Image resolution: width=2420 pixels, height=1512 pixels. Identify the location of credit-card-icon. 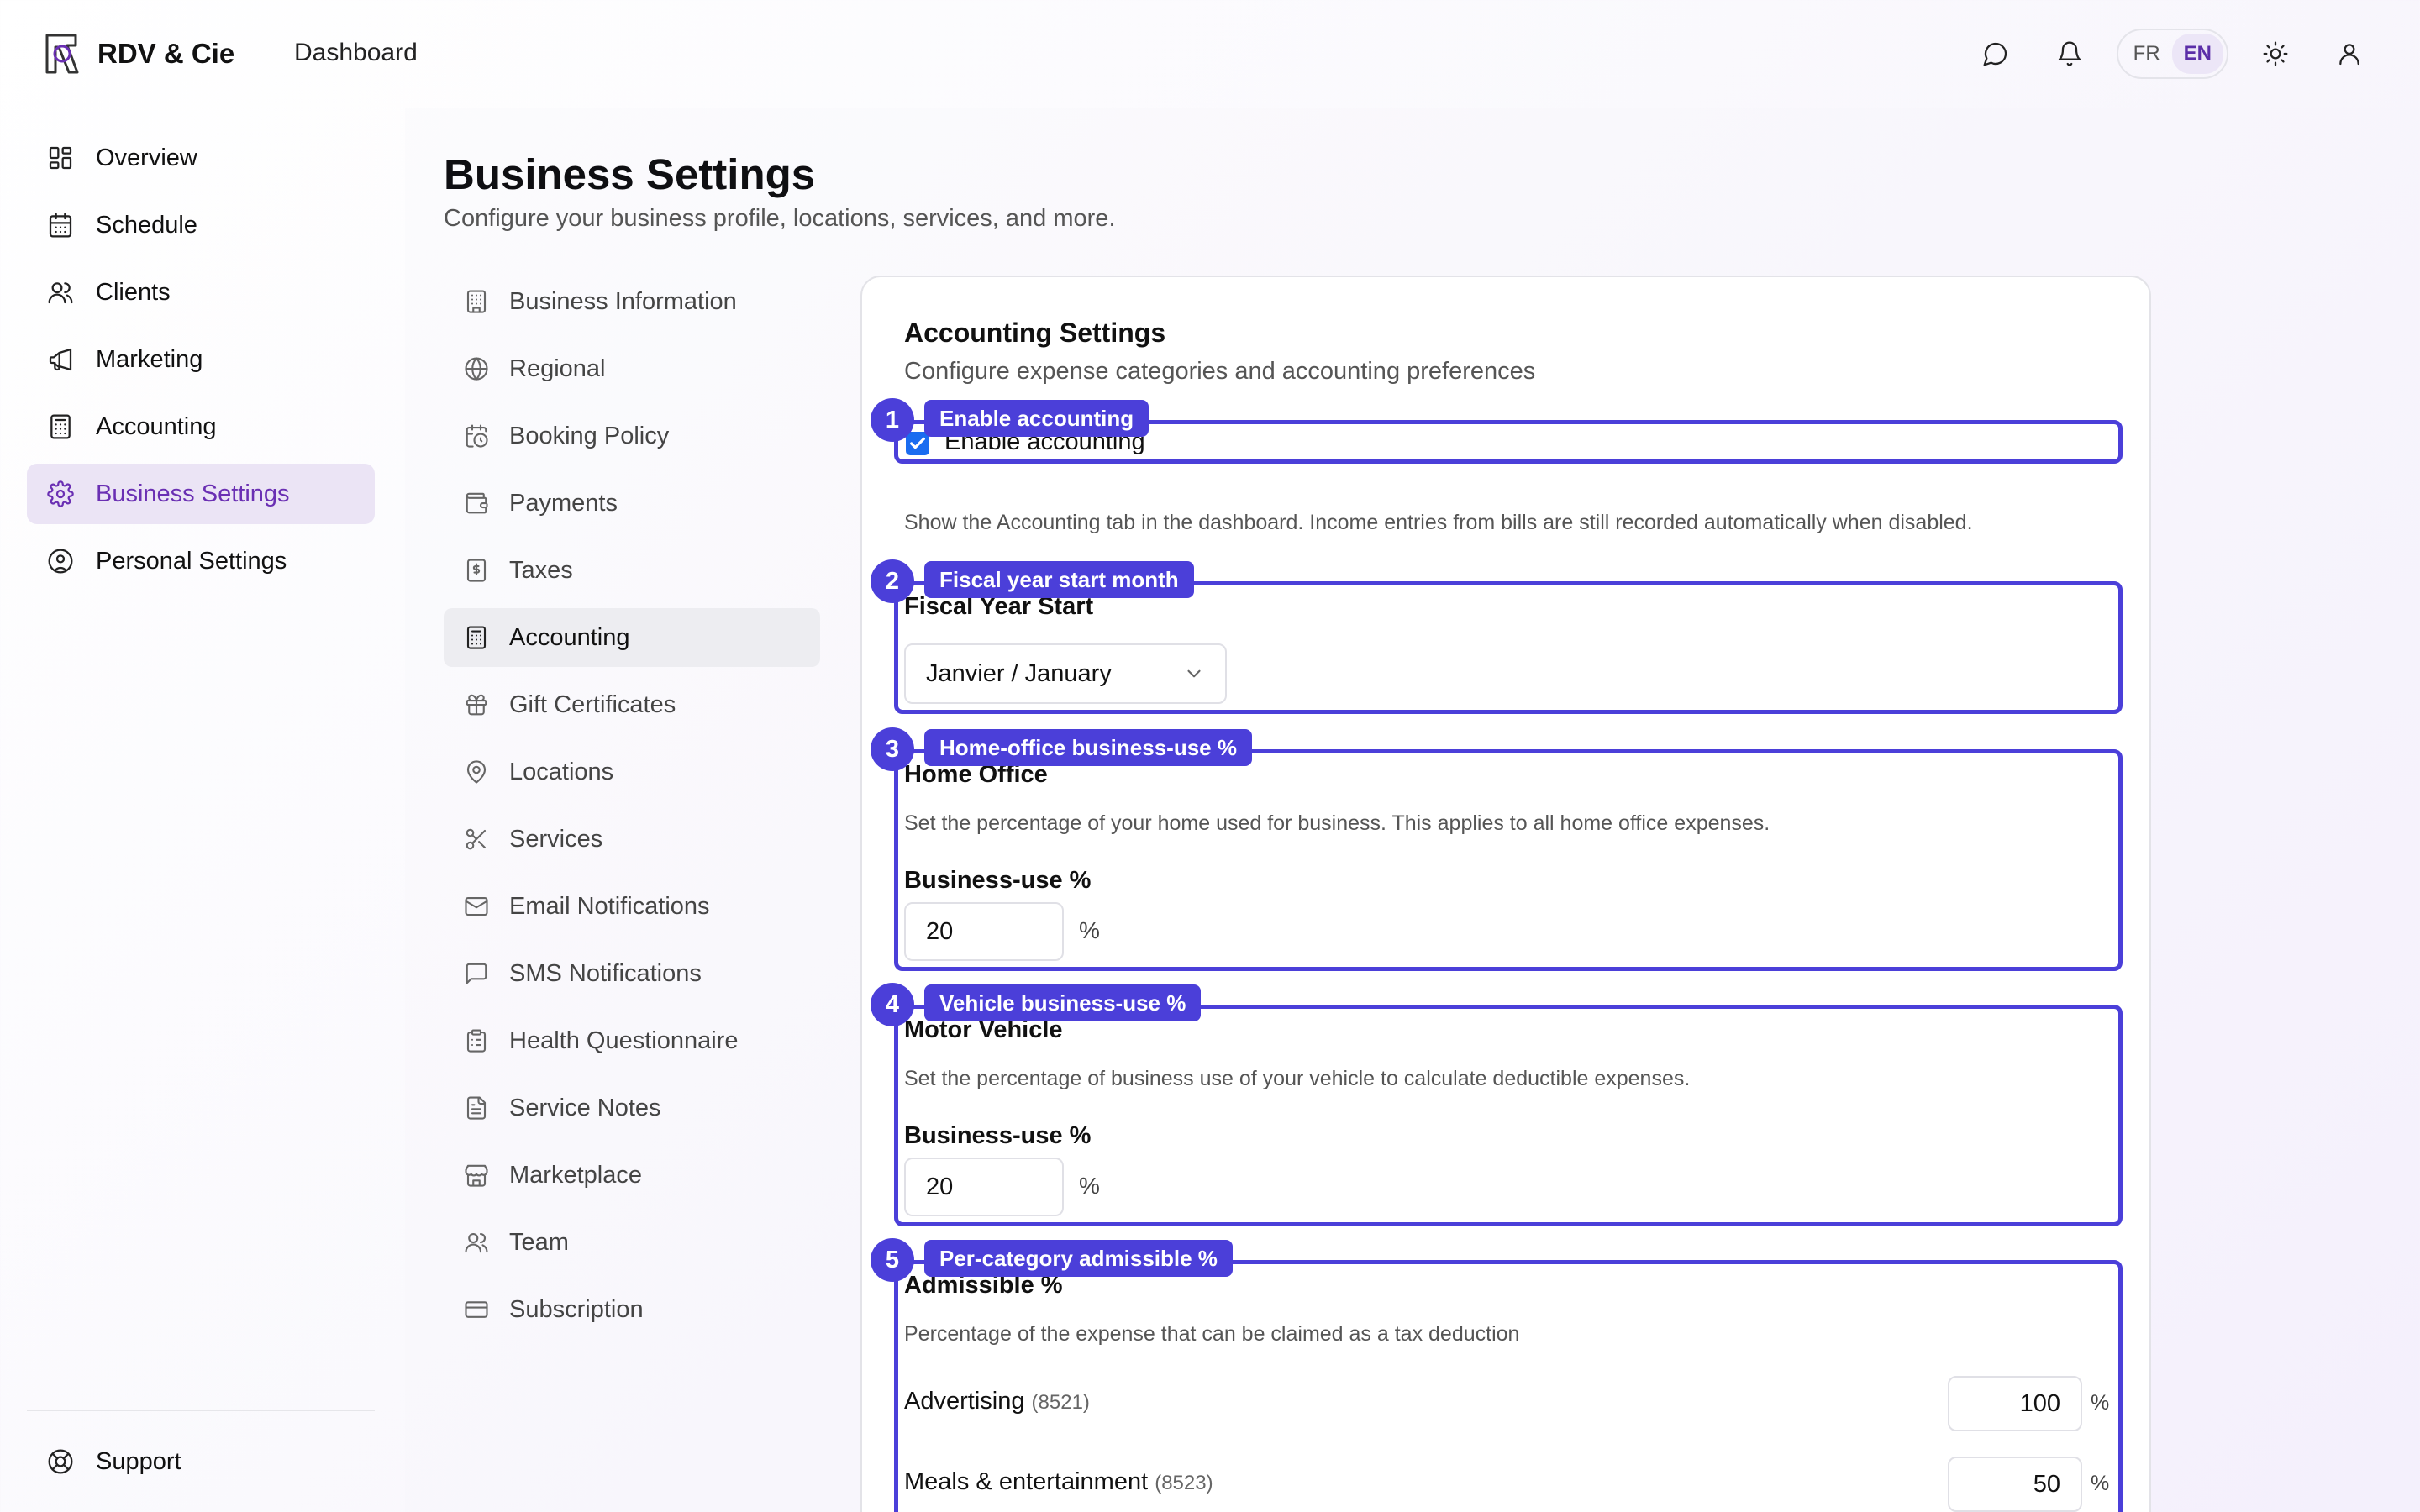
(477, 1309).